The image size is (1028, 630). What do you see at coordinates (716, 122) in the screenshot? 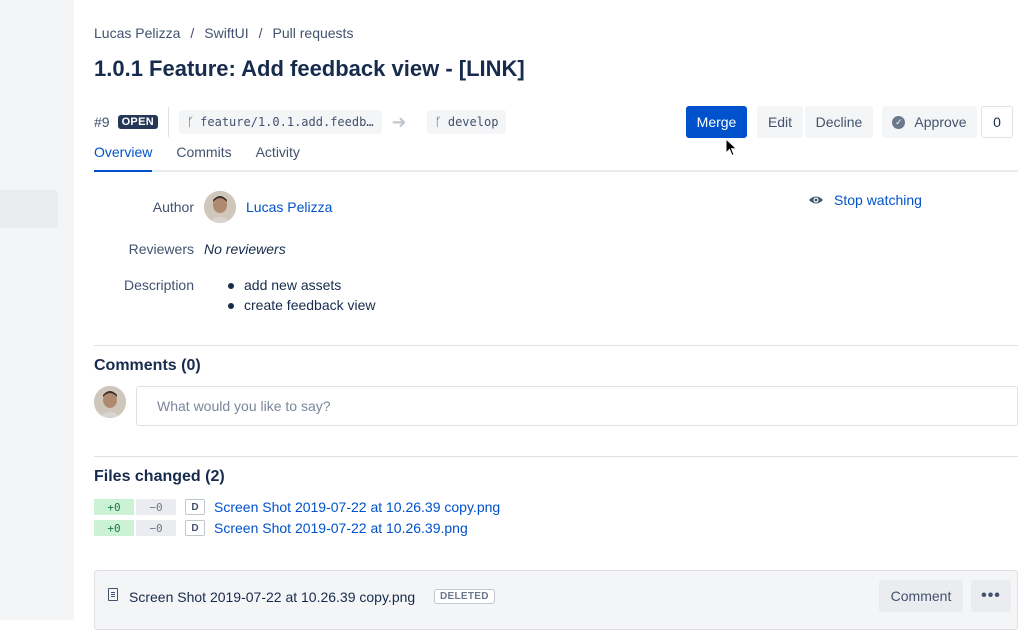
I see `merge-button: Merge` at bounding box center [716, 122].